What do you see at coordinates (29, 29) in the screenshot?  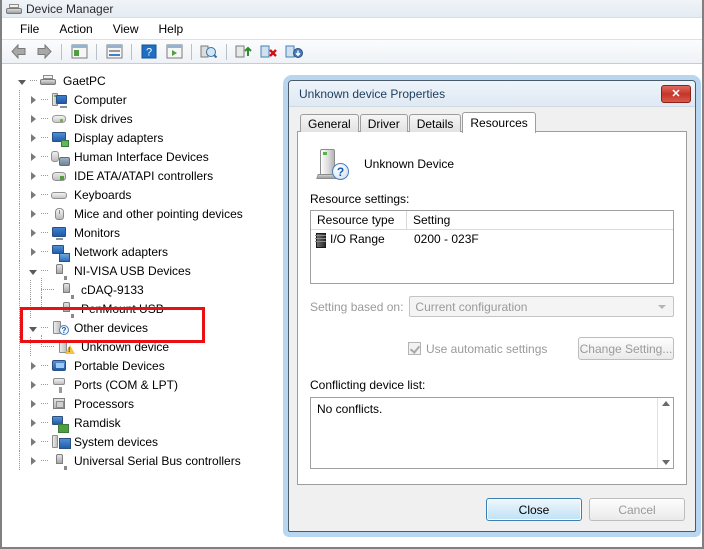 I see `menu-file: File` at bounding box center [29, 29].